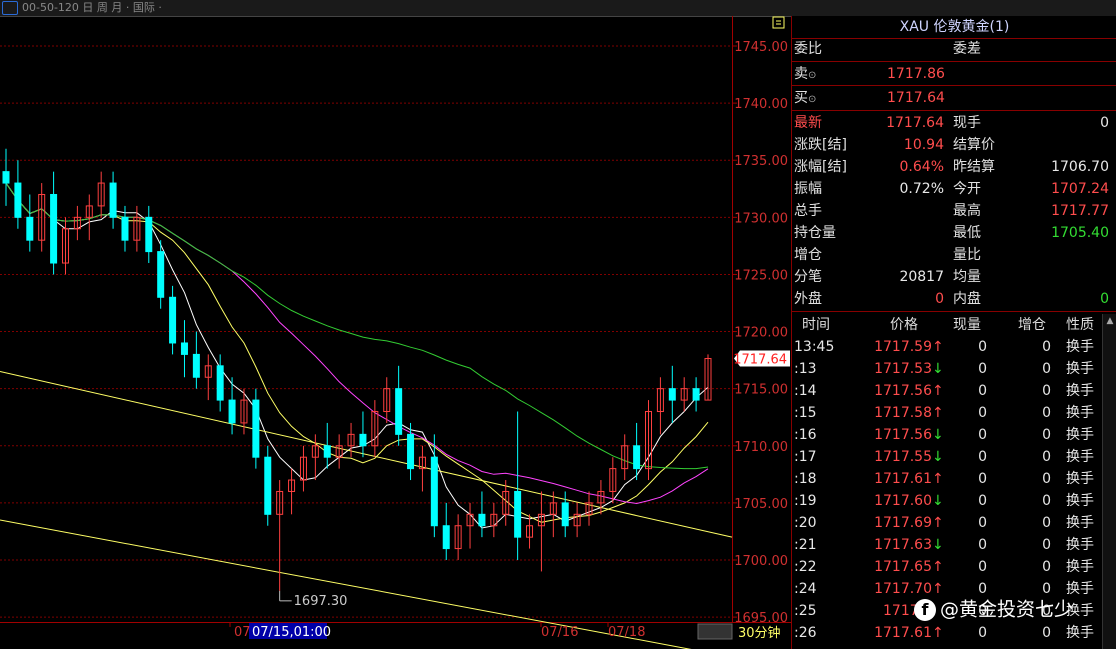 The image size is (1116, 649). What do you see at coordinates (1080, 211) in the screenshot?
I see `quote-high: 1717.77` at bounding box center [1080, 211].